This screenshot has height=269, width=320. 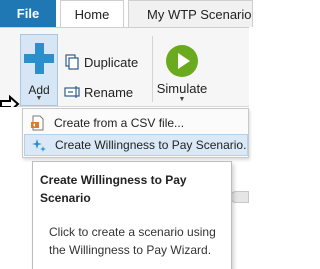 I want to click on tab-home: Home, so click(x=92, y=13).